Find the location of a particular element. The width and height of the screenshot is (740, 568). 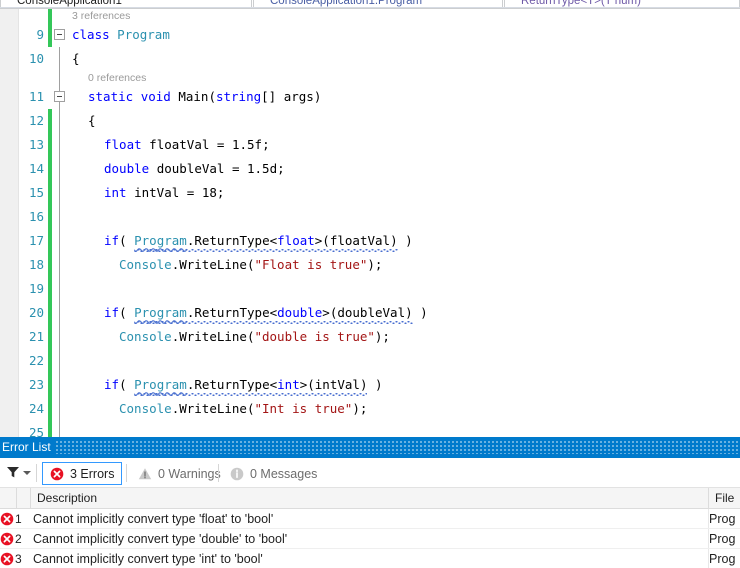

code-text: static void Main(string[] args) is located at coordinates (205, 96).